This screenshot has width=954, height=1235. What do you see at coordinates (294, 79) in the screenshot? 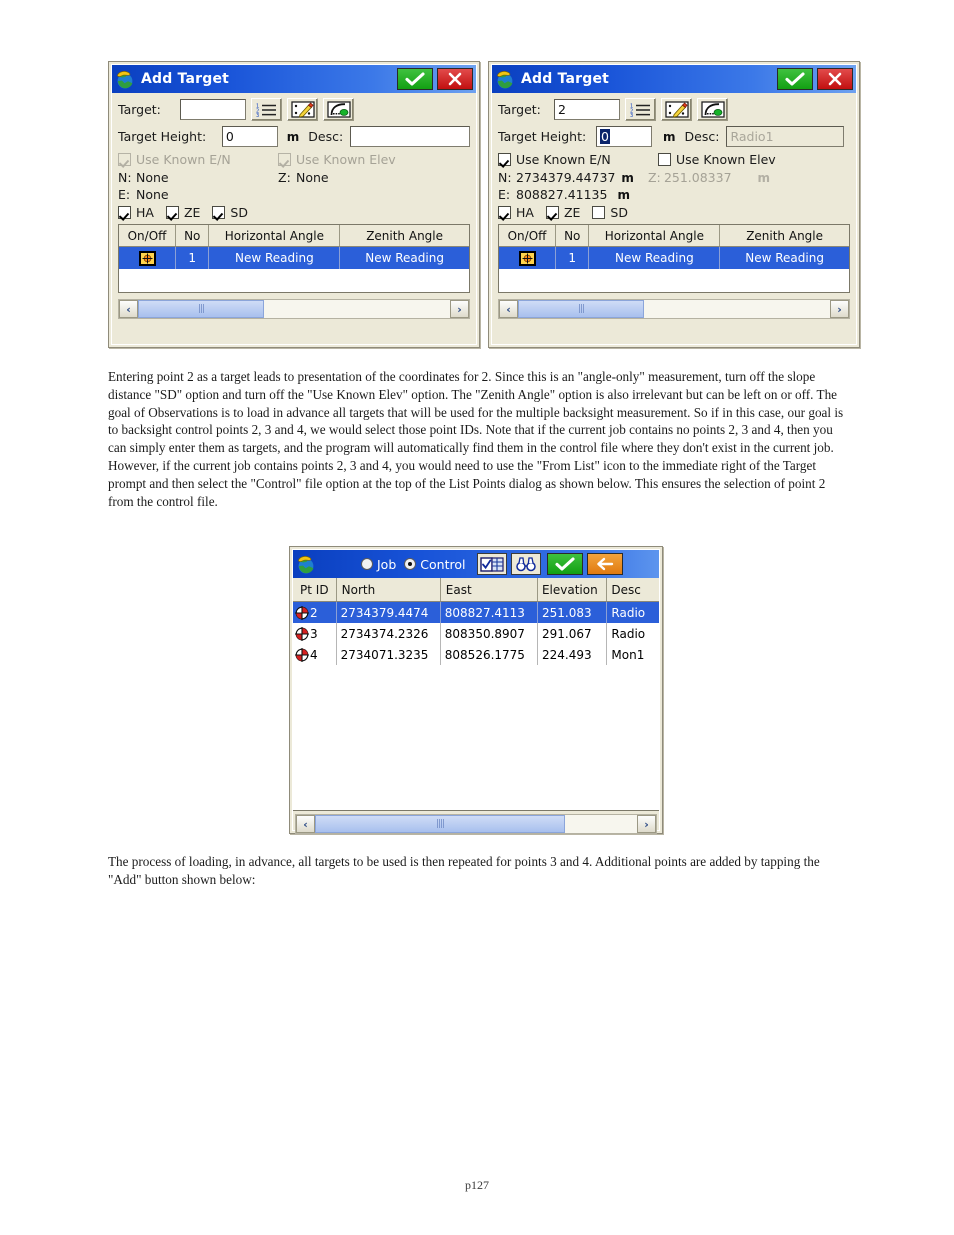
I see `dialog-titlebar: Add Target` at bounding box center [294, 79].